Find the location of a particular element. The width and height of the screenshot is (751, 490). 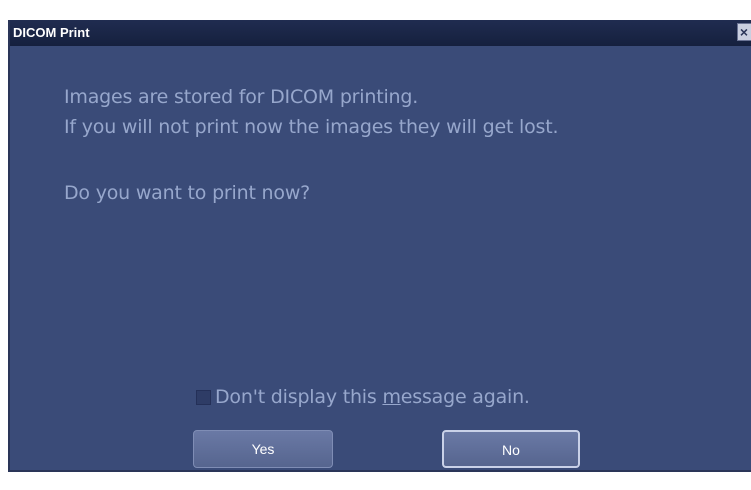

dialog-title: DICOM Print is located at coordinates (51, 32).